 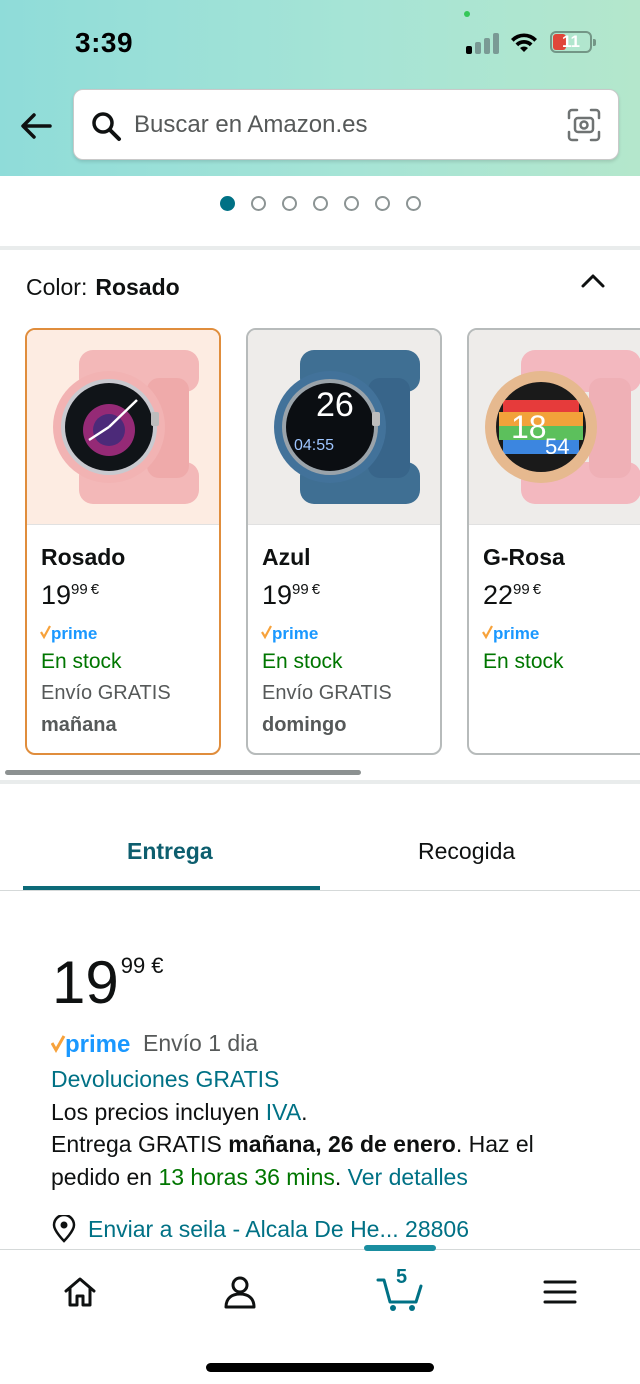 What do you see at coordinates (320, 42) in the screenshot?
I see `status-bar: 3:39 11` at bounding box center [320, 42].